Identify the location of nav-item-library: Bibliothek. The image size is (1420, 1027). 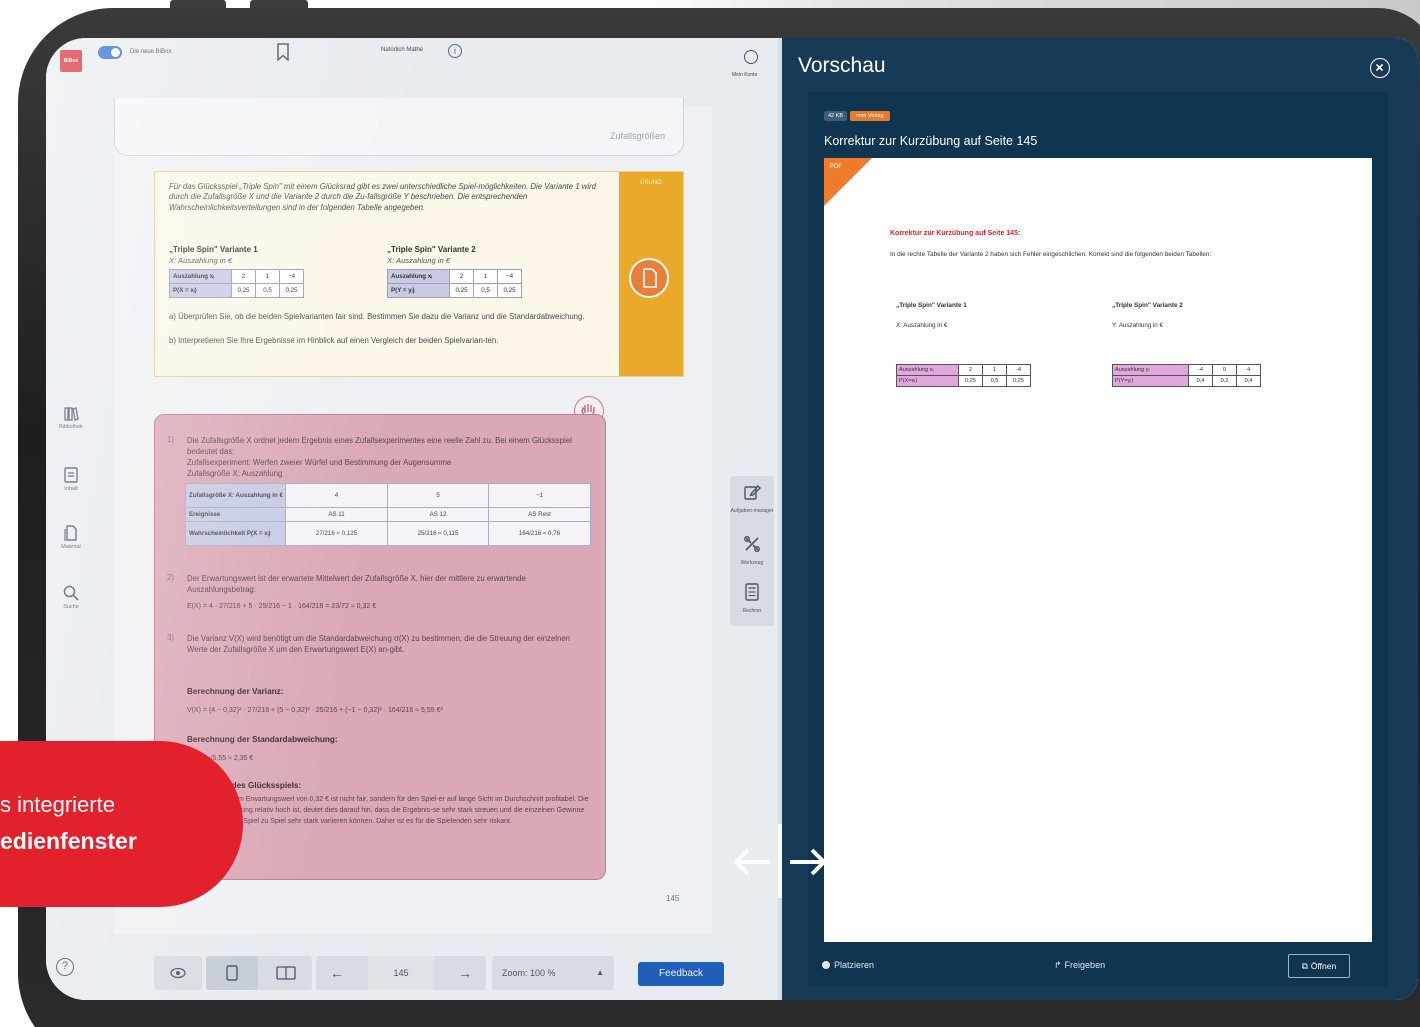
(71, 418).